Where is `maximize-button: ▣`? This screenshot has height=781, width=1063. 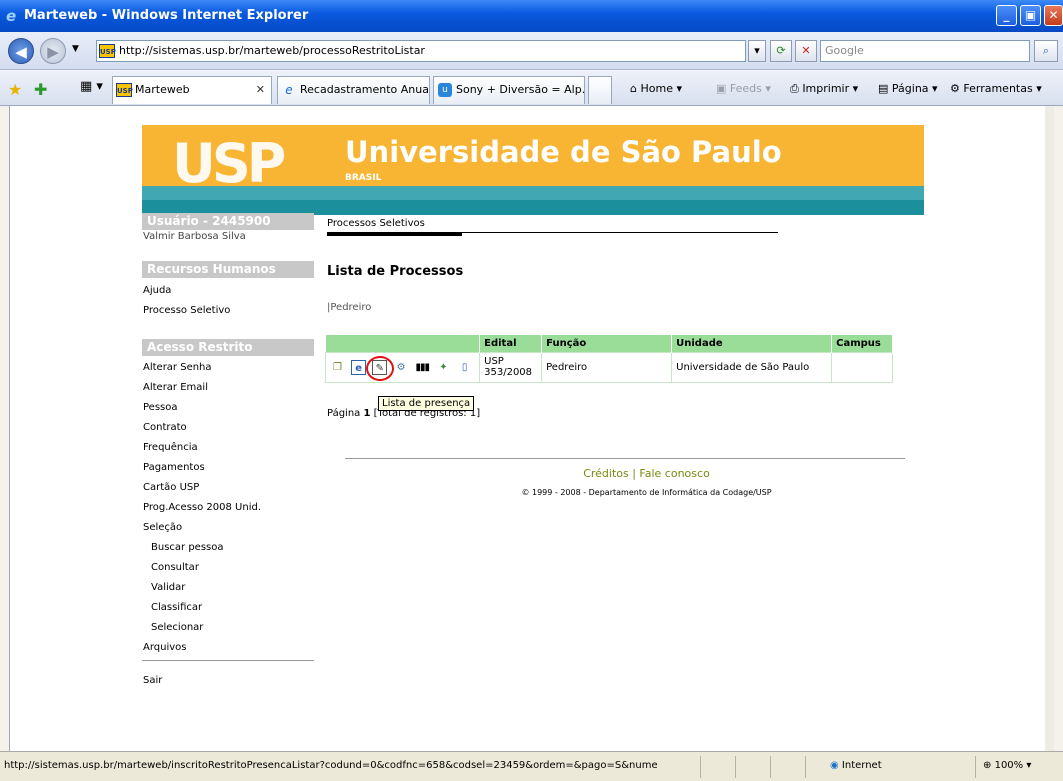
maximize-button: ▣ is located at coordinates (1030, 15).